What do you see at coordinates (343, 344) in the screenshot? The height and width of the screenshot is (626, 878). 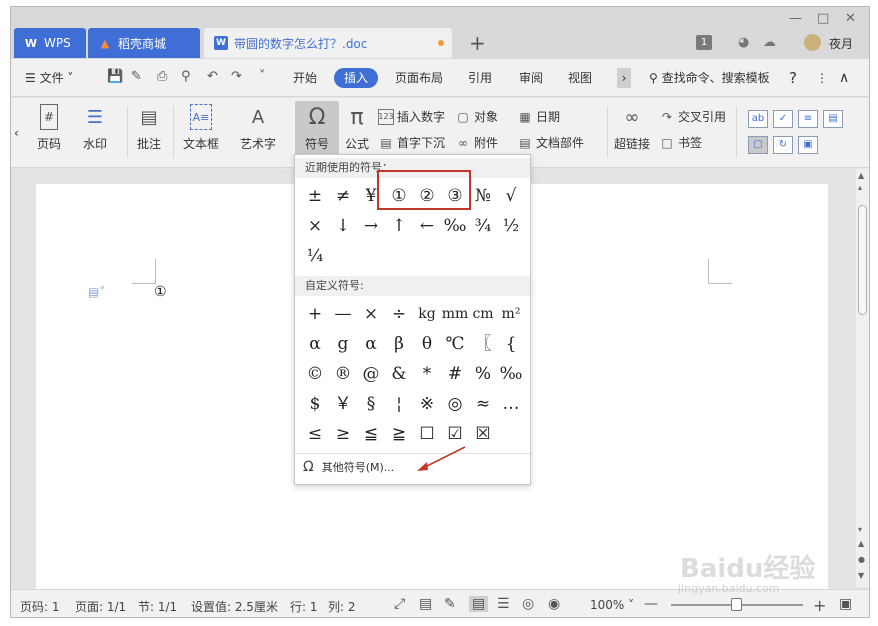 I see `custom-symbol-9: g` at bounding box center [343, 344].